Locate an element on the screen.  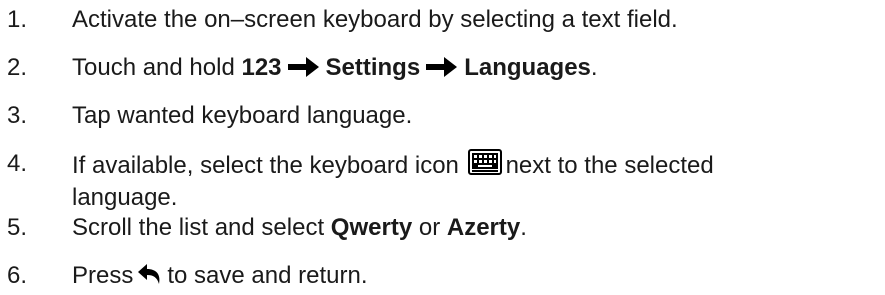
step-text-prefix: Press is located at coordinates (103, 275).